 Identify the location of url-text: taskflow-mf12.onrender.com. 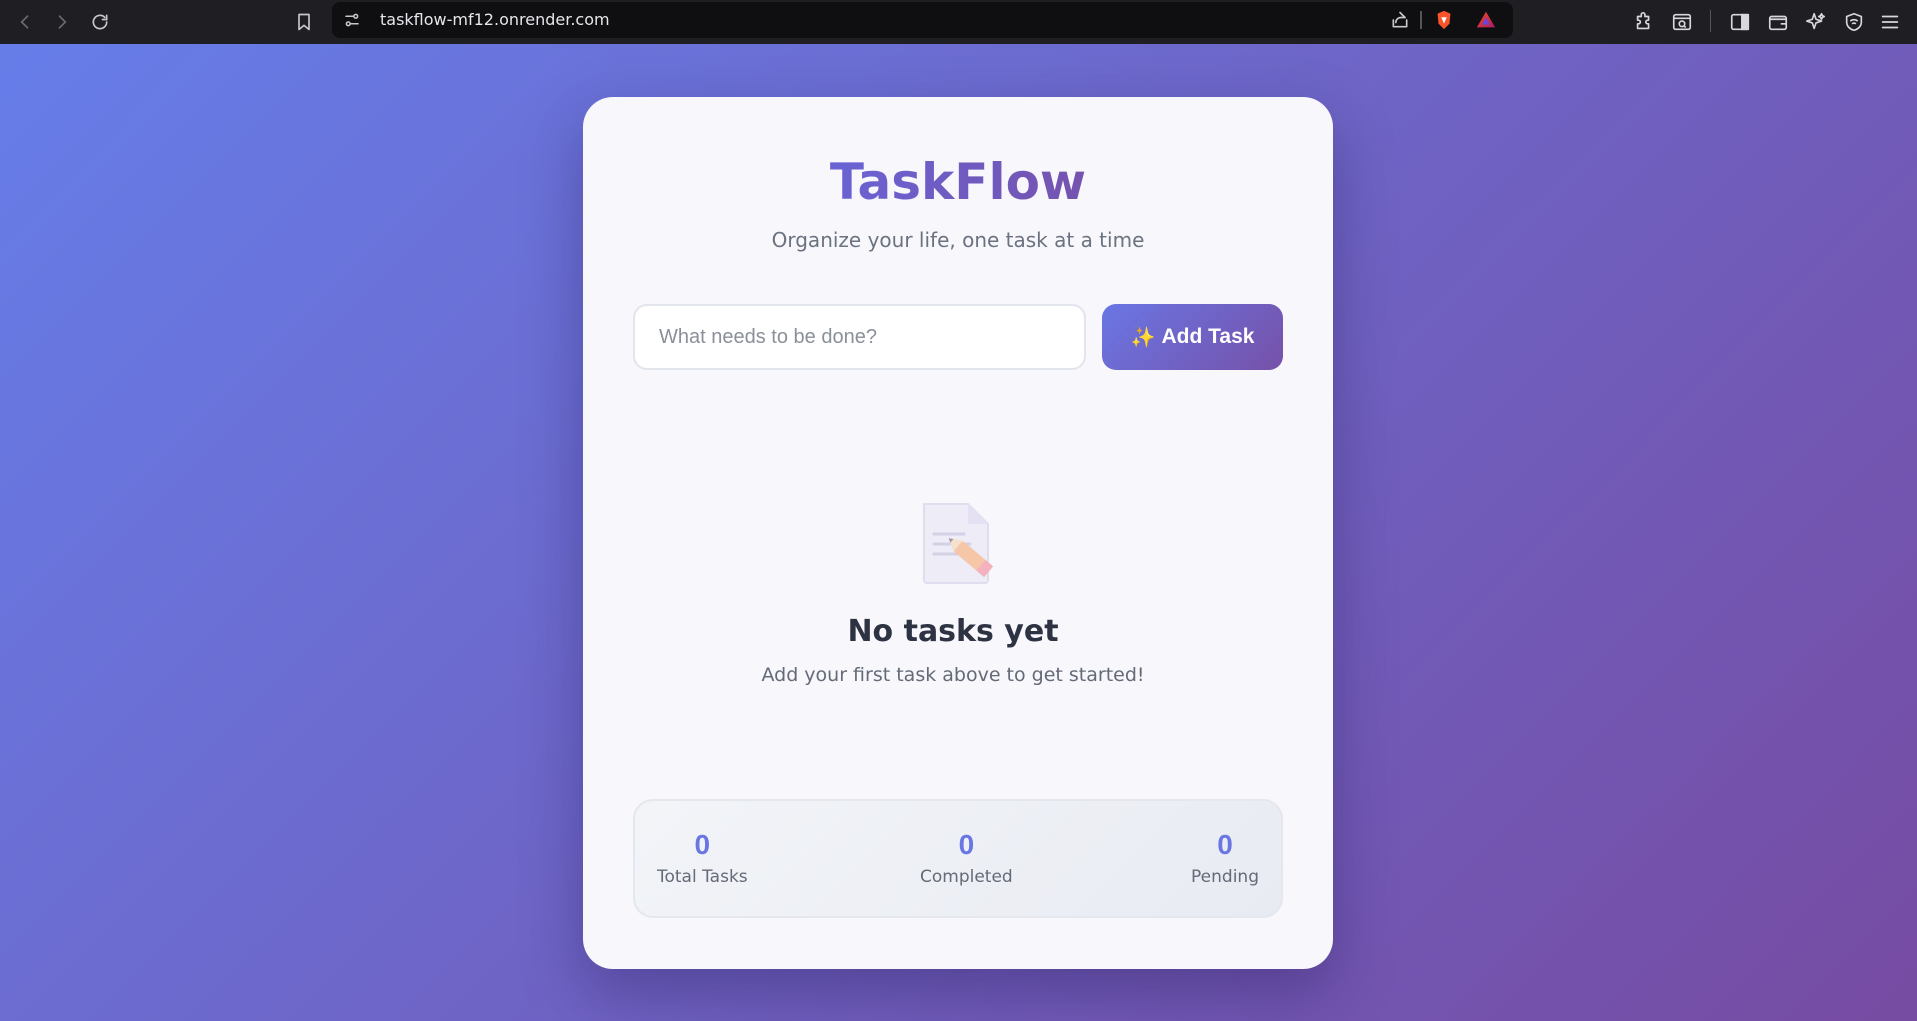
(495, 20).